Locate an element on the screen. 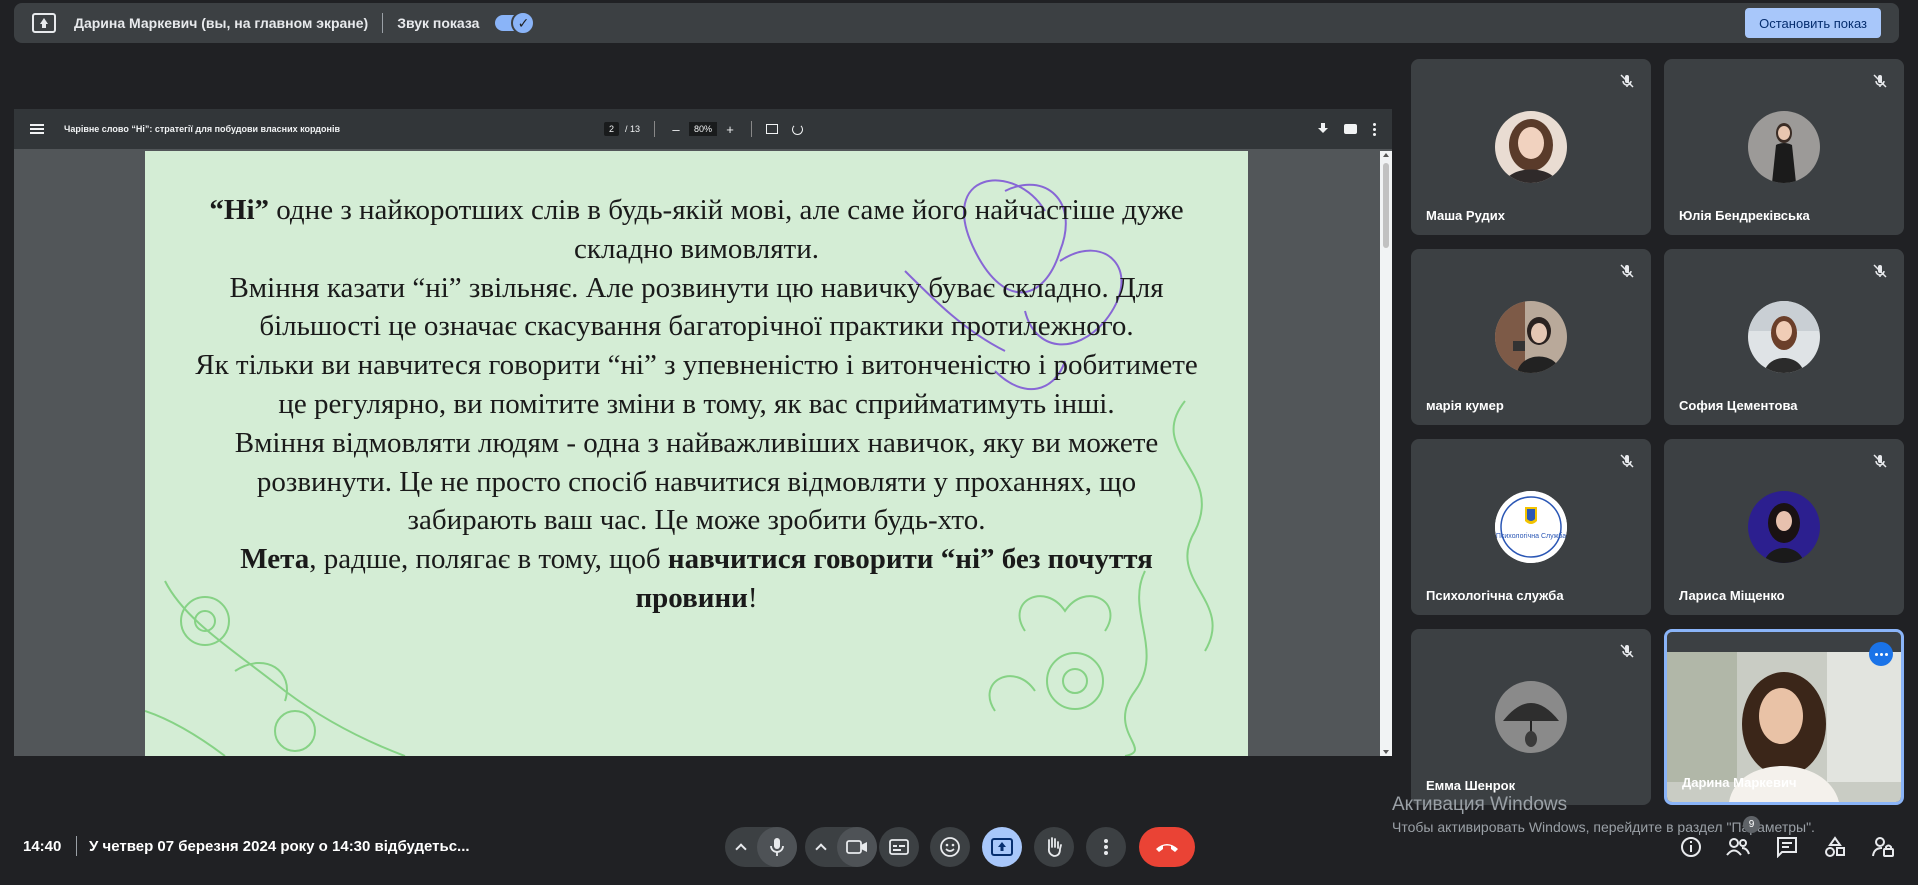  present-screen-icon is located at coordinates (44, 23).